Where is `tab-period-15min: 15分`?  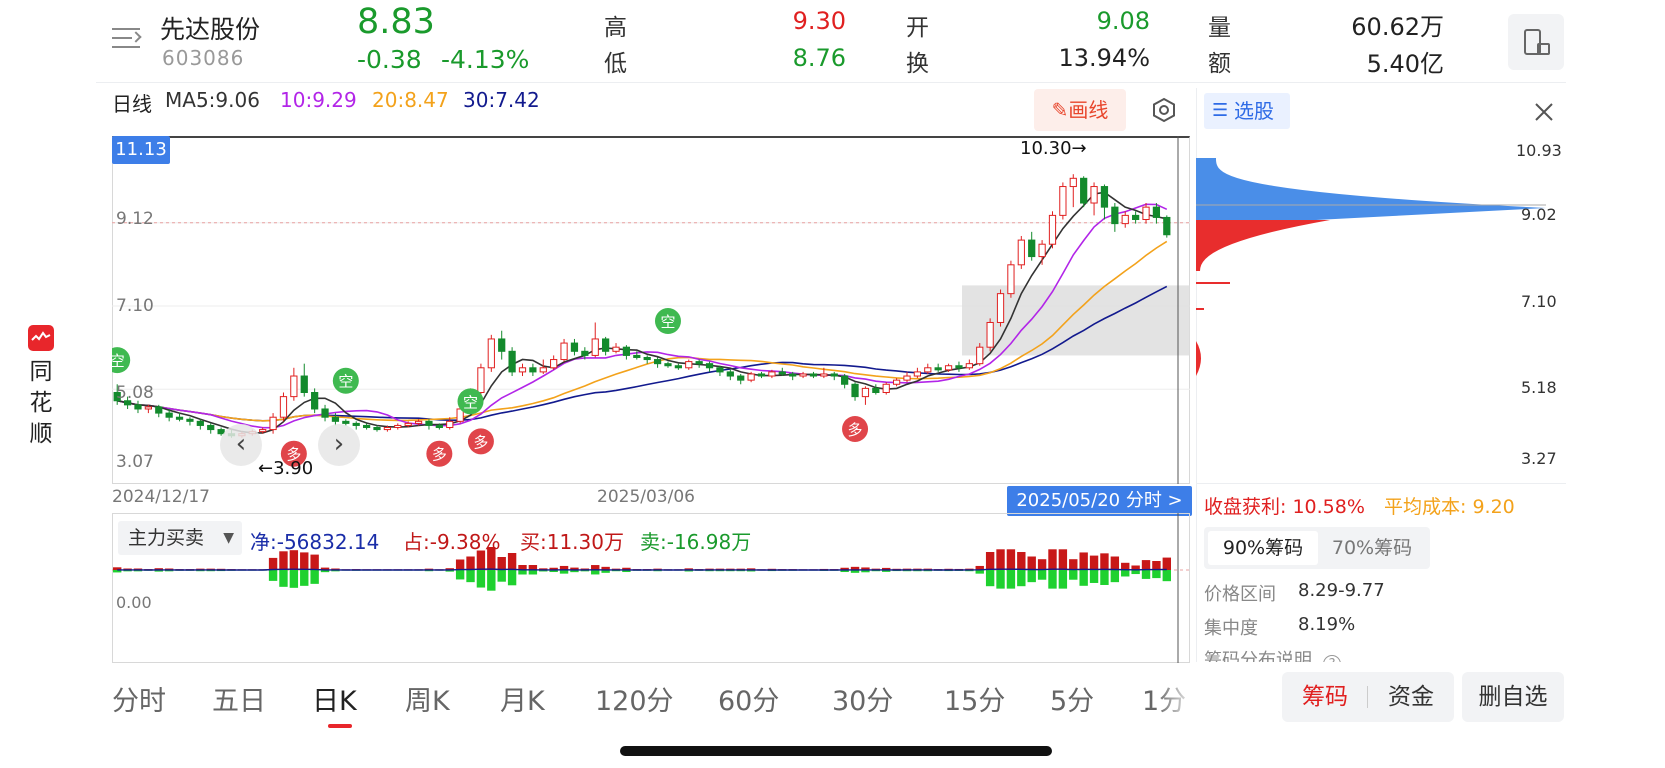
tab-period-15min: 15分 is located at coordinates (974, 698).